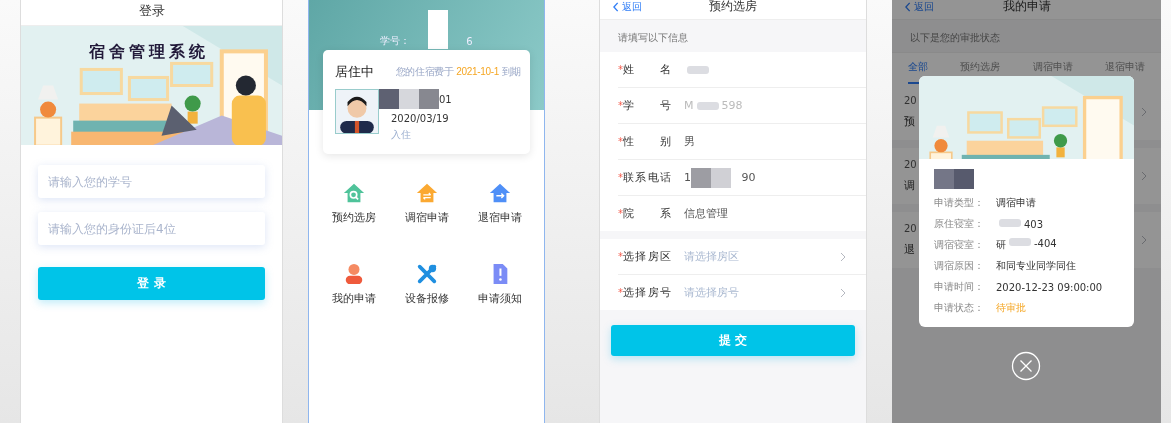 The image size is (1171, 423). What do you see at coordinates (354, 72) in the screenshot?
I see `status-label: 居住中` at bounding box center [354, 72].